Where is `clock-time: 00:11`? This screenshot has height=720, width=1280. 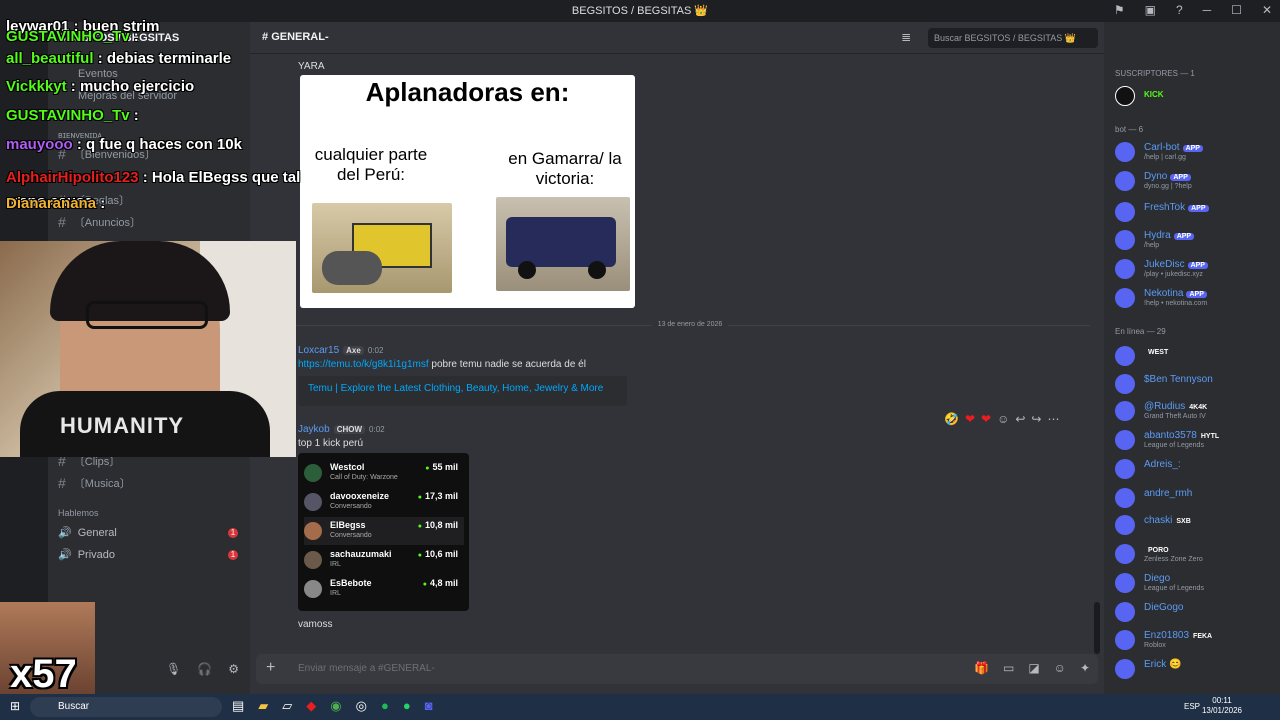 clock-time: 00:11 is located at coordinates (1222, 700).